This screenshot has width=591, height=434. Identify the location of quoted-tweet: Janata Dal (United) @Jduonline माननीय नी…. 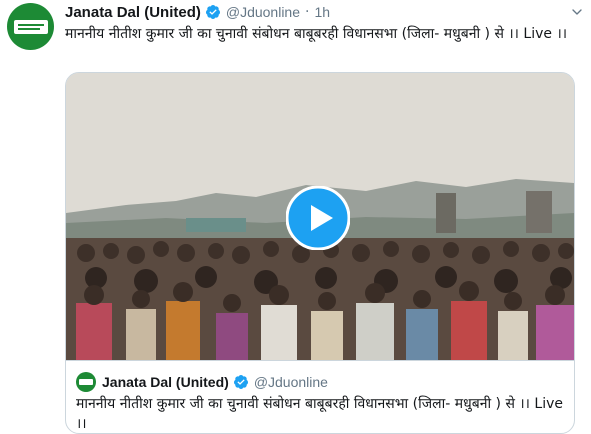
(320, 396).